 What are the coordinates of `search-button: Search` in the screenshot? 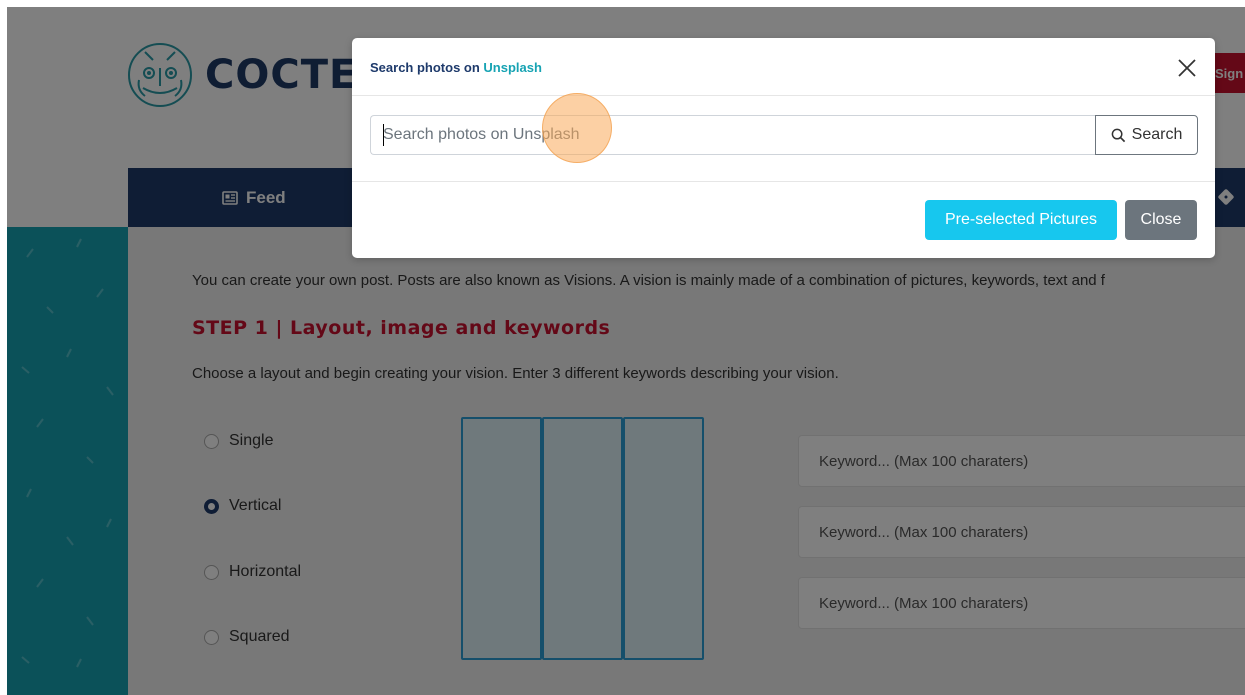 It's located at (1146, 135).